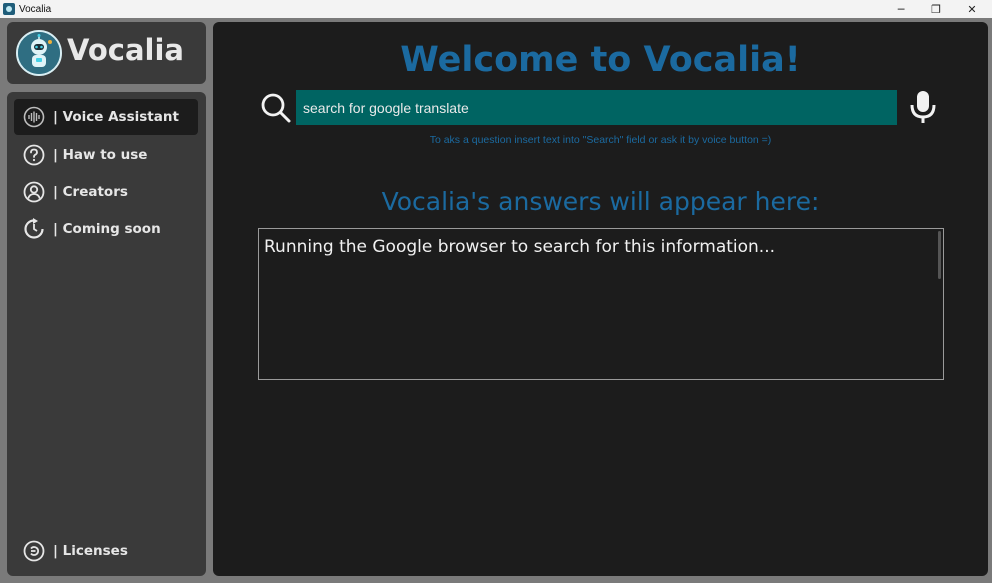 Image resolution: width=992 pixels, height=583 pixels. I want to click on logo-panel: Vocalia, so click(106, 53).